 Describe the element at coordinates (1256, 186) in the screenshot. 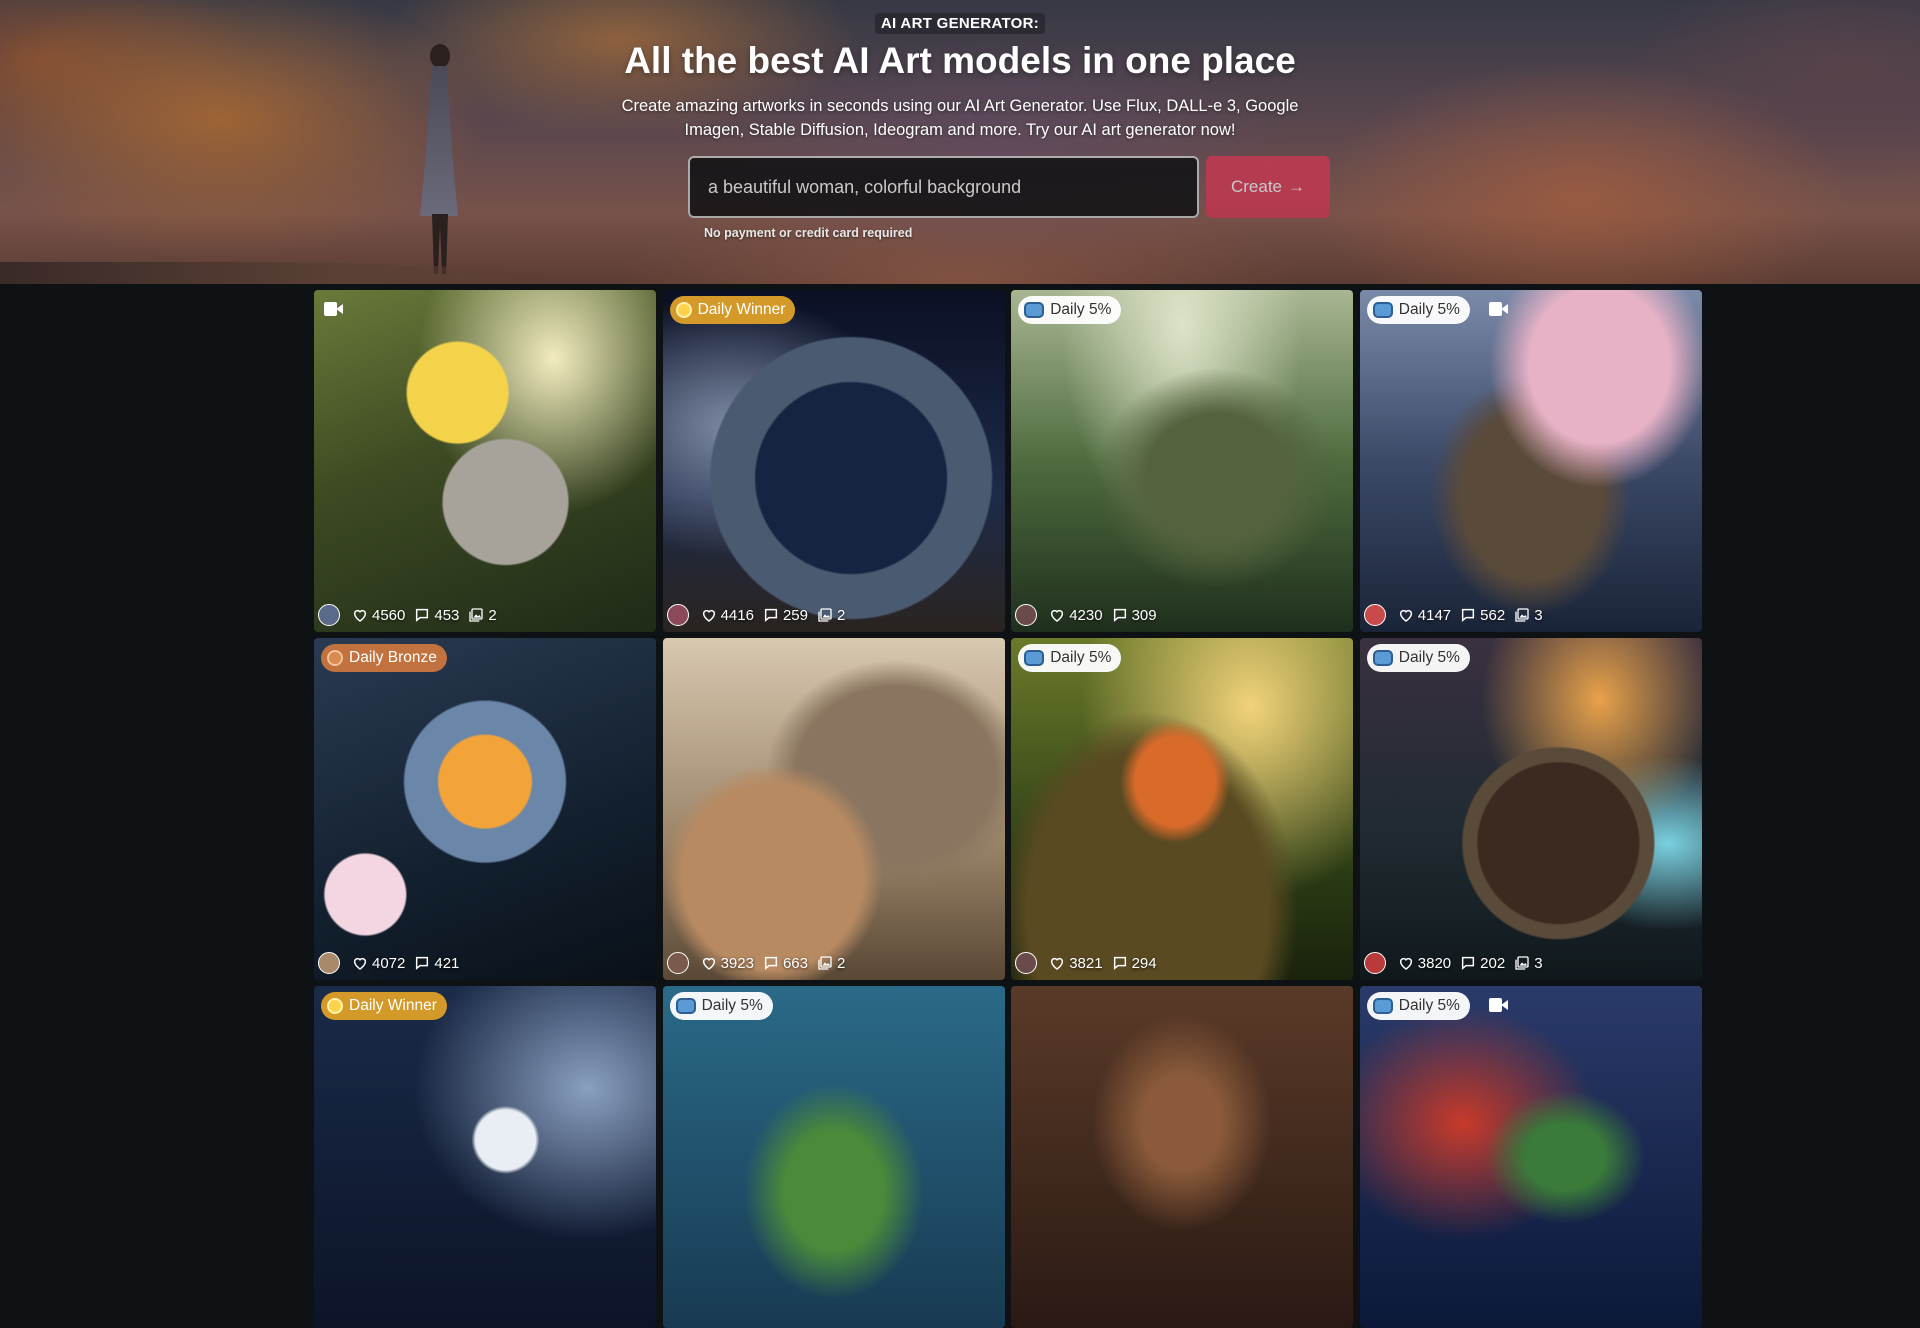

I see `create-button-label: Create` at that location.